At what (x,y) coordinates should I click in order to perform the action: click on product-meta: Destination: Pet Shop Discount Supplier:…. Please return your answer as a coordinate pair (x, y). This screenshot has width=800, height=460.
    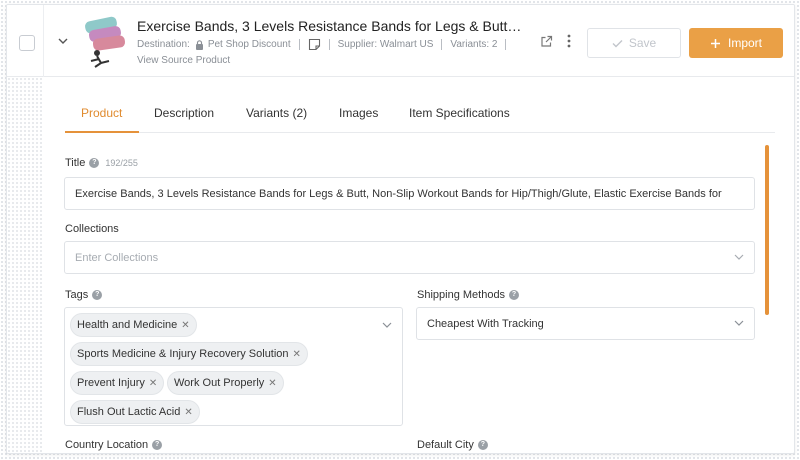
    Looking at the image, I should click on (325, 44).